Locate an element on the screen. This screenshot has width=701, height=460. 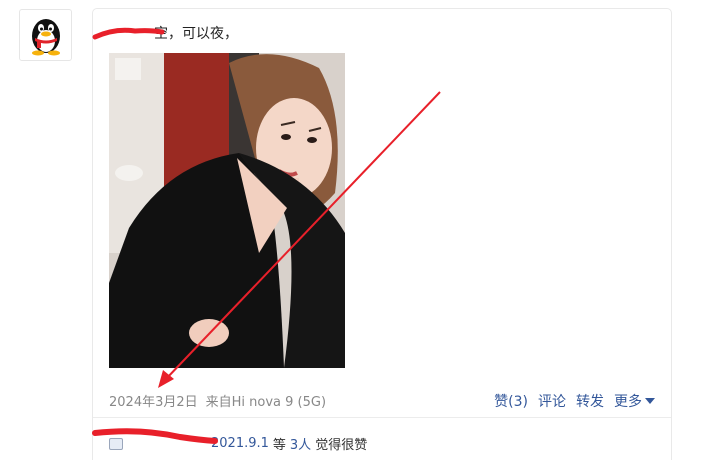
post-text: 空，可以夜， is located at coordinates (196, 34).